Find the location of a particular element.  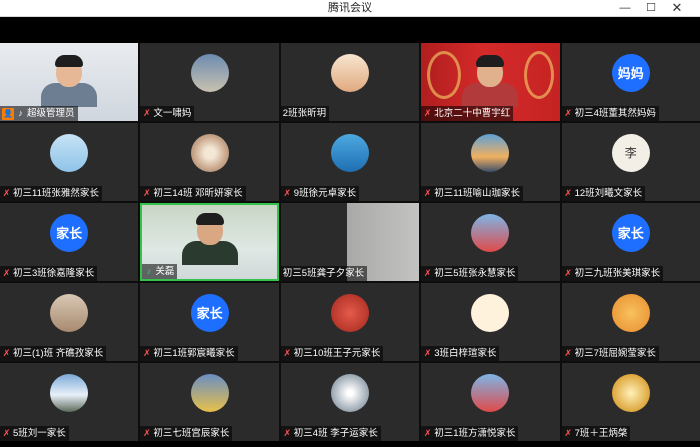

participant-tile: ✗ 文一啸妈 is located at coordinates (209, 82).